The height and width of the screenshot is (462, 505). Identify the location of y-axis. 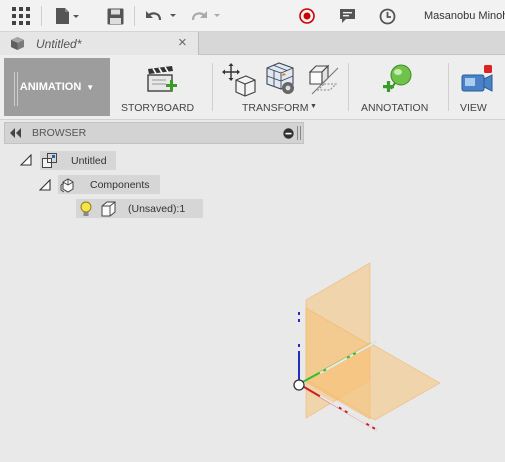
(337, 363).